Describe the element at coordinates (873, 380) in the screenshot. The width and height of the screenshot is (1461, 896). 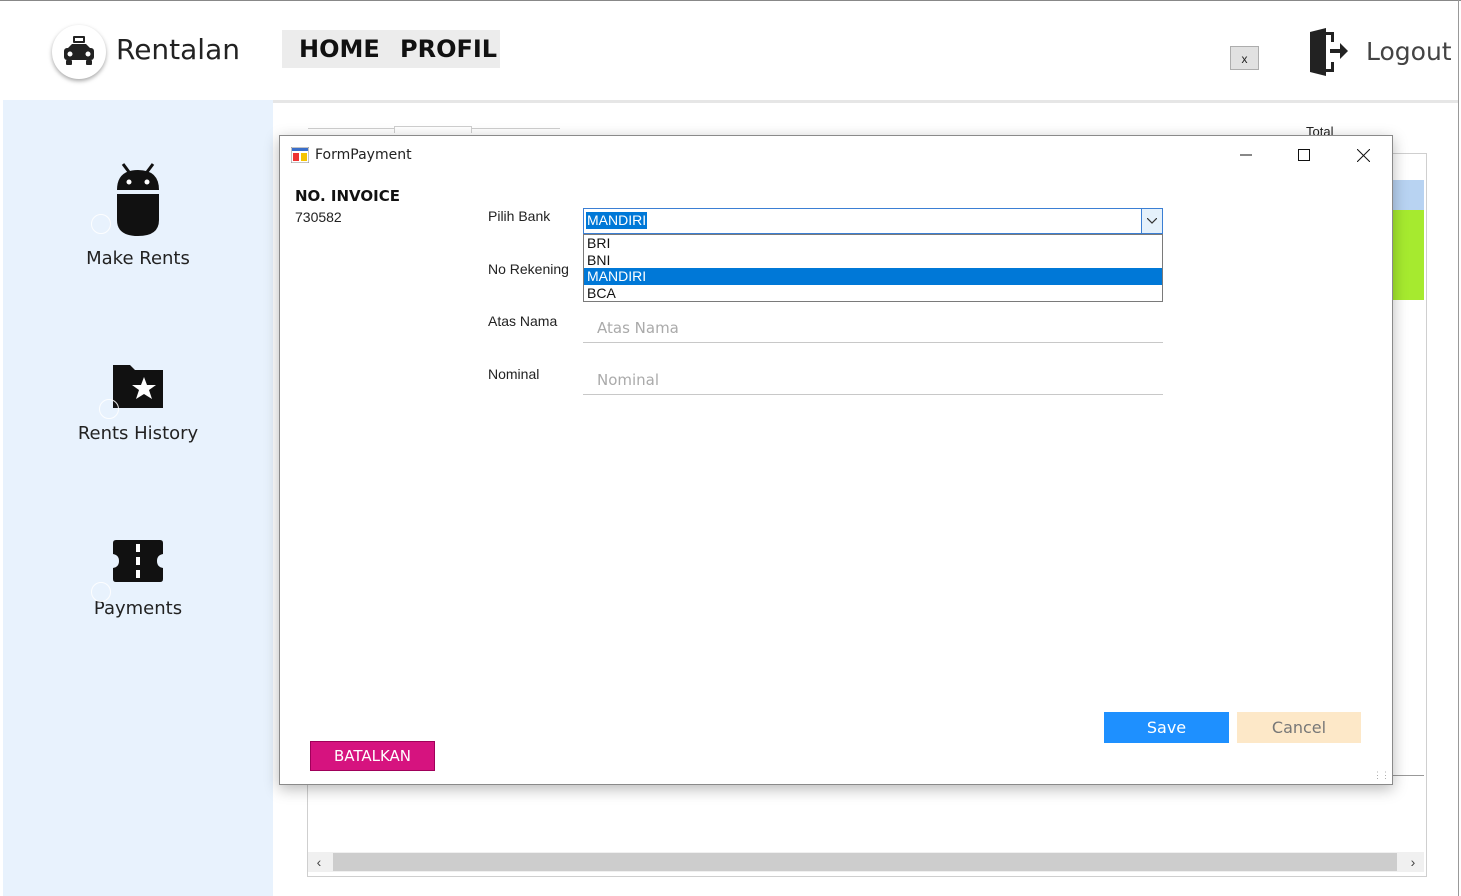
I see `nominal-input` at that location.